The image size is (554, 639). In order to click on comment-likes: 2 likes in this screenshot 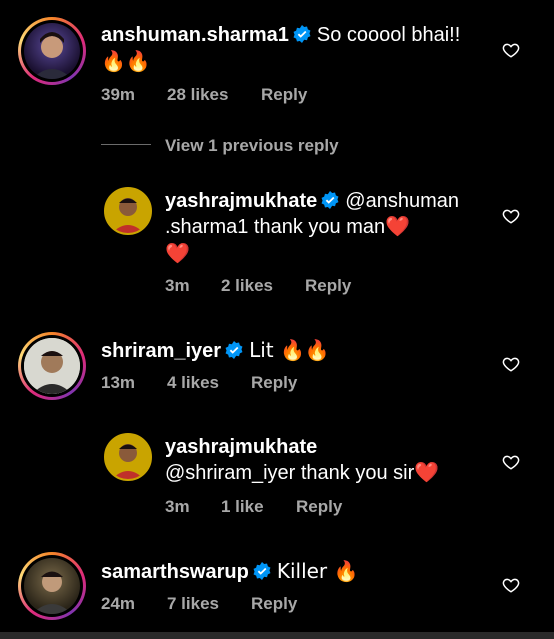, I will do `click(247, 286)`.